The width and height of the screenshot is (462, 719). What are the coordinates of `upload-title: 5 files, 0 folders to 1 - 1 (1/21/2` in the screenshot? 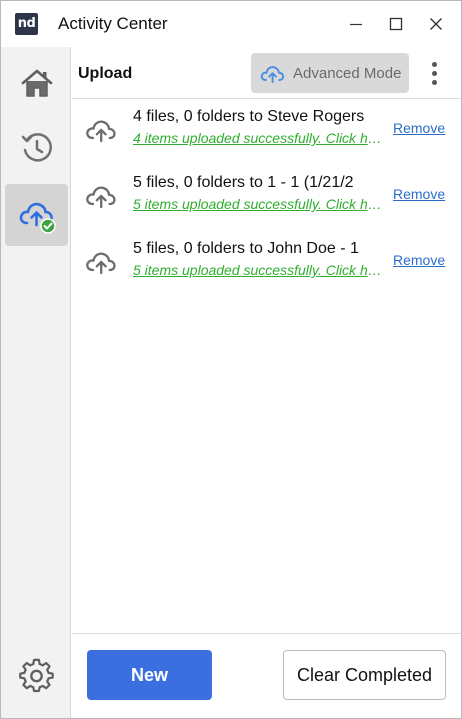 It's located at (243, 182).